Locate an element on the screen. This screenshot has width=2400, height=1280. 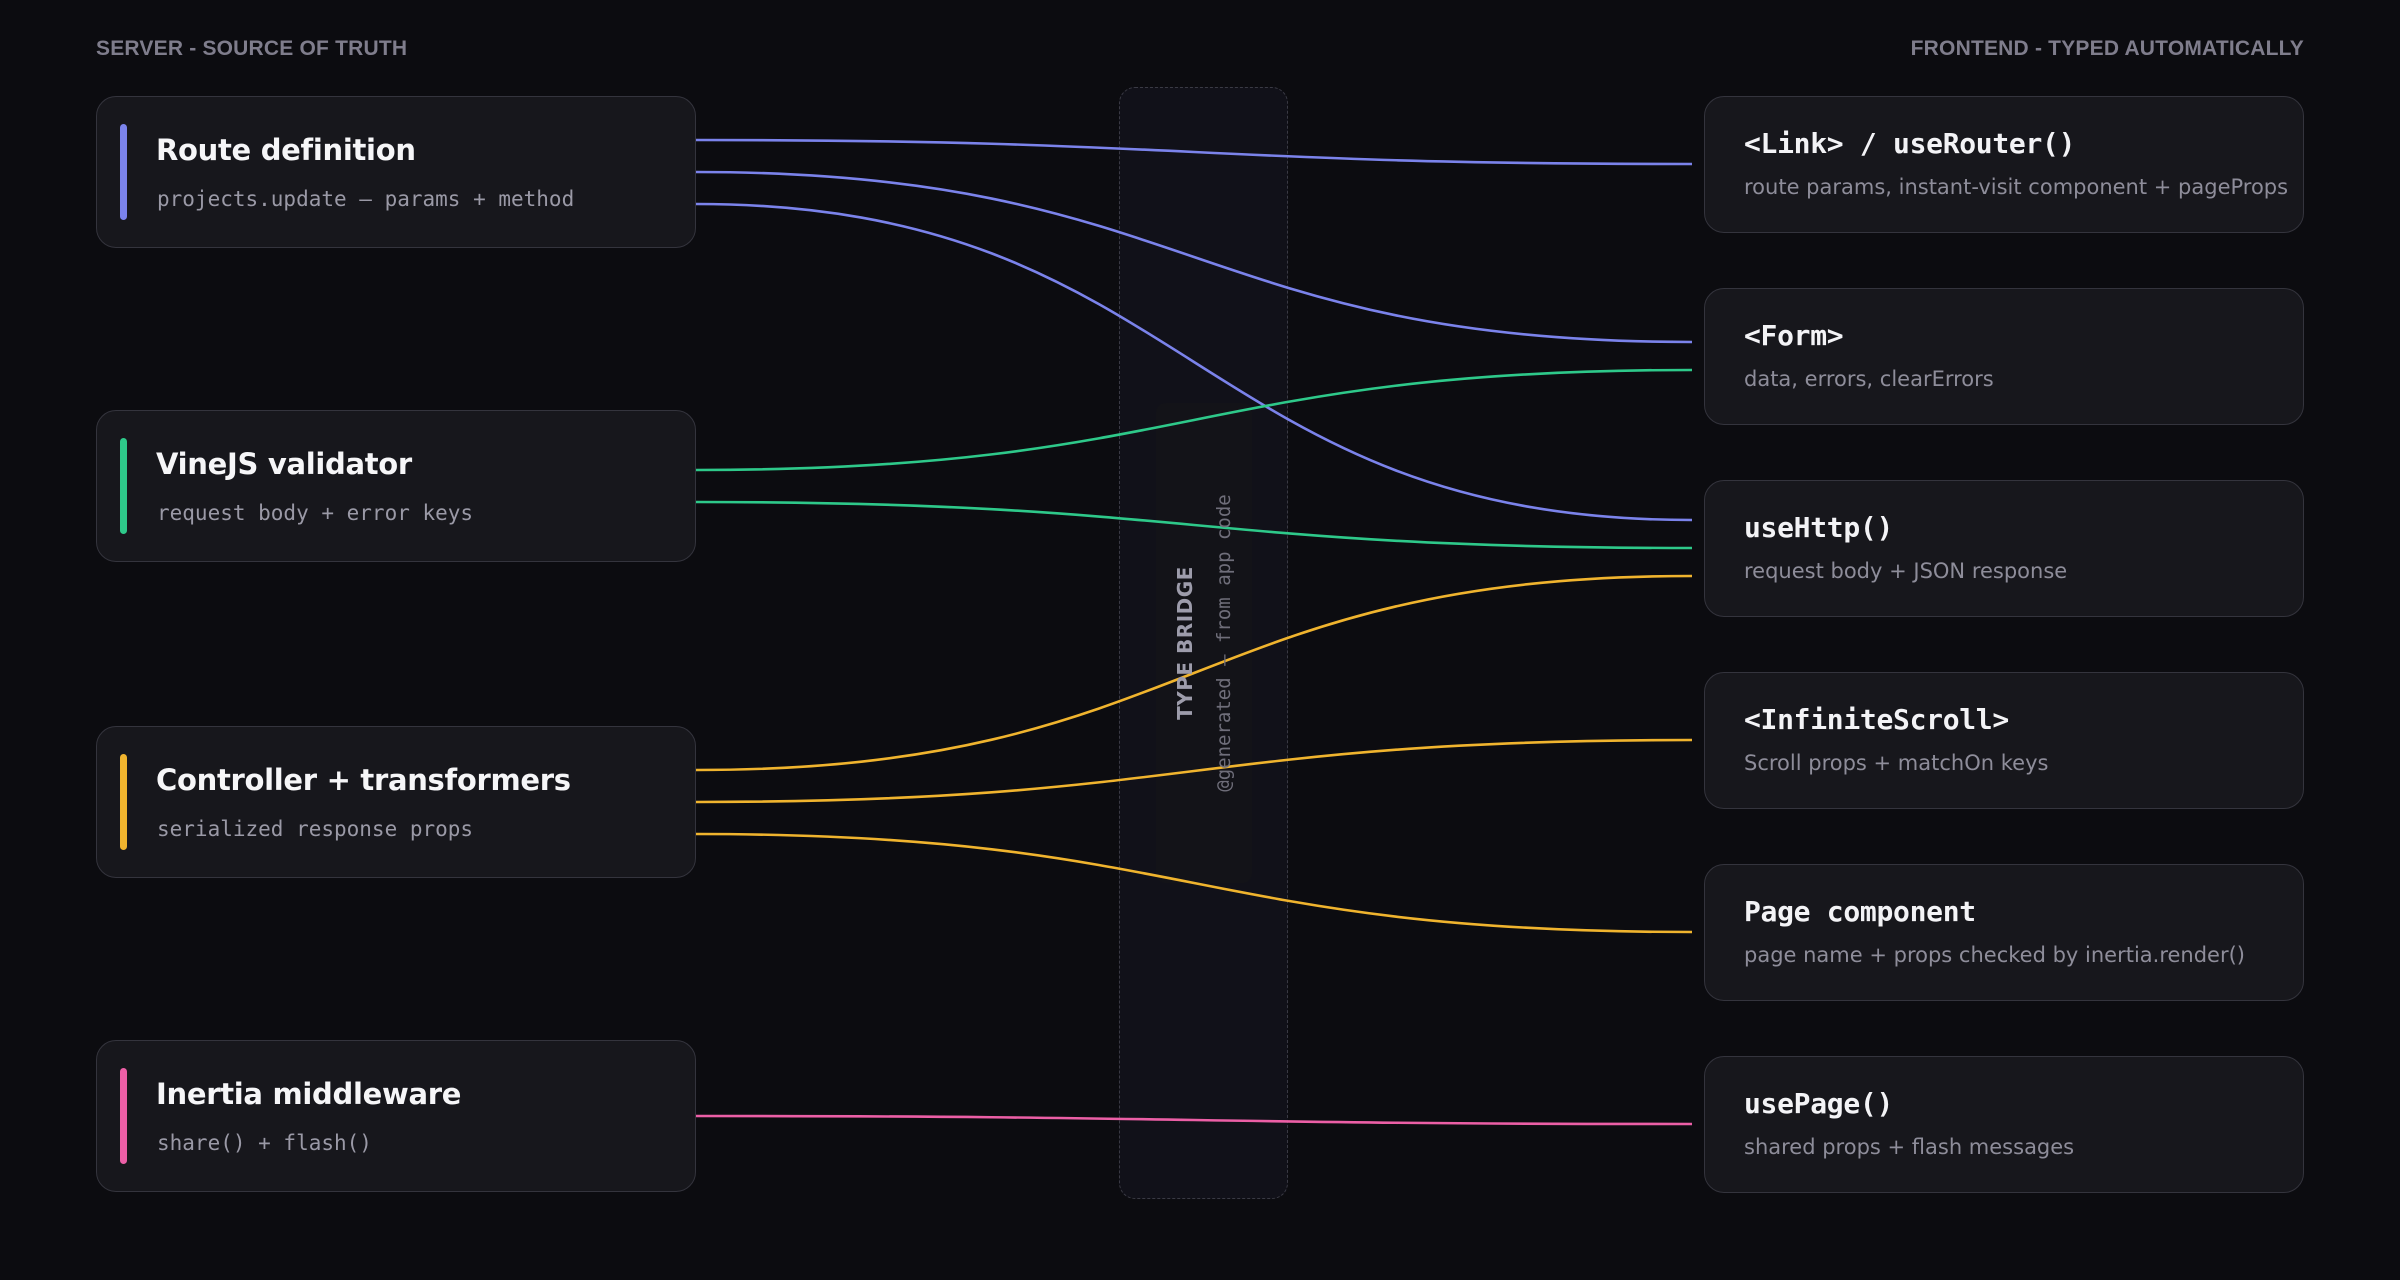
node-title: Inertia middleware is located at coordinates (309, 1094).